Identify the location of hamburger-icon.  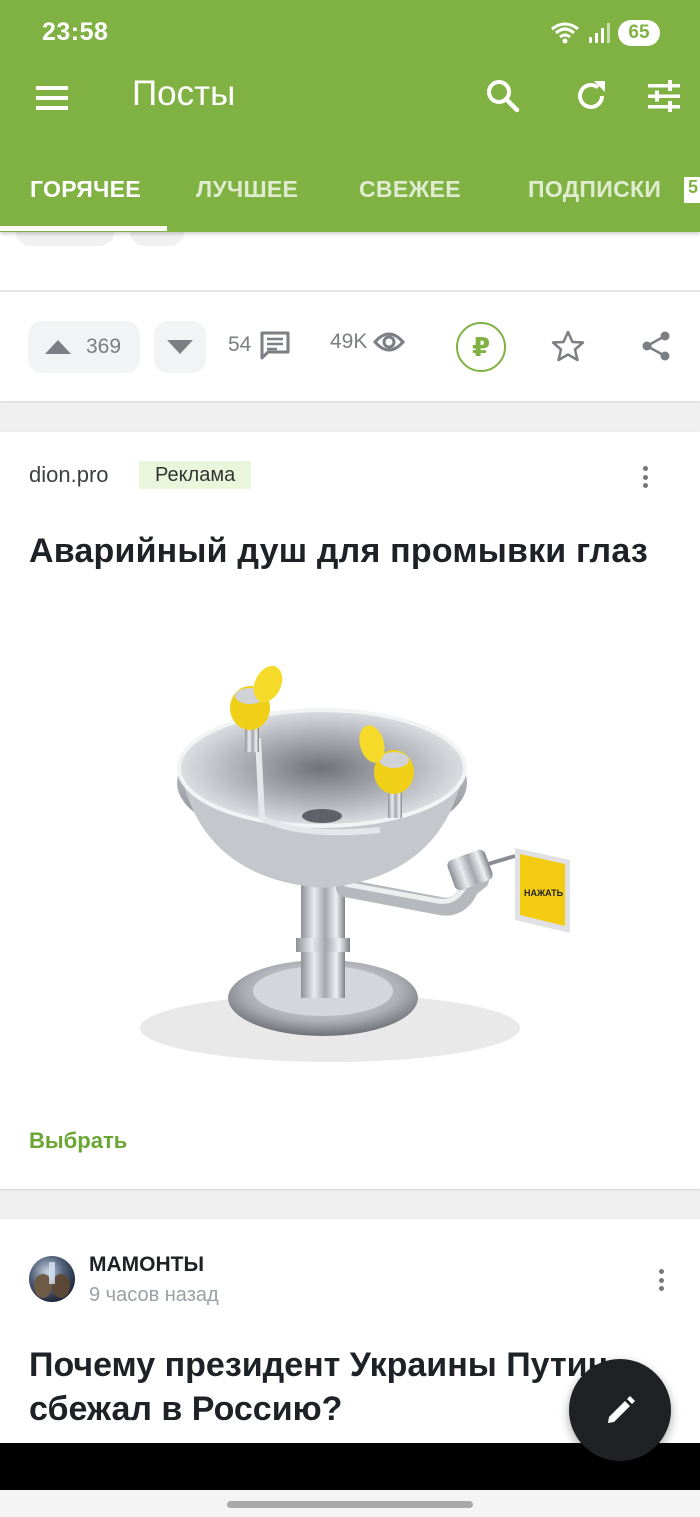
(52, 98).